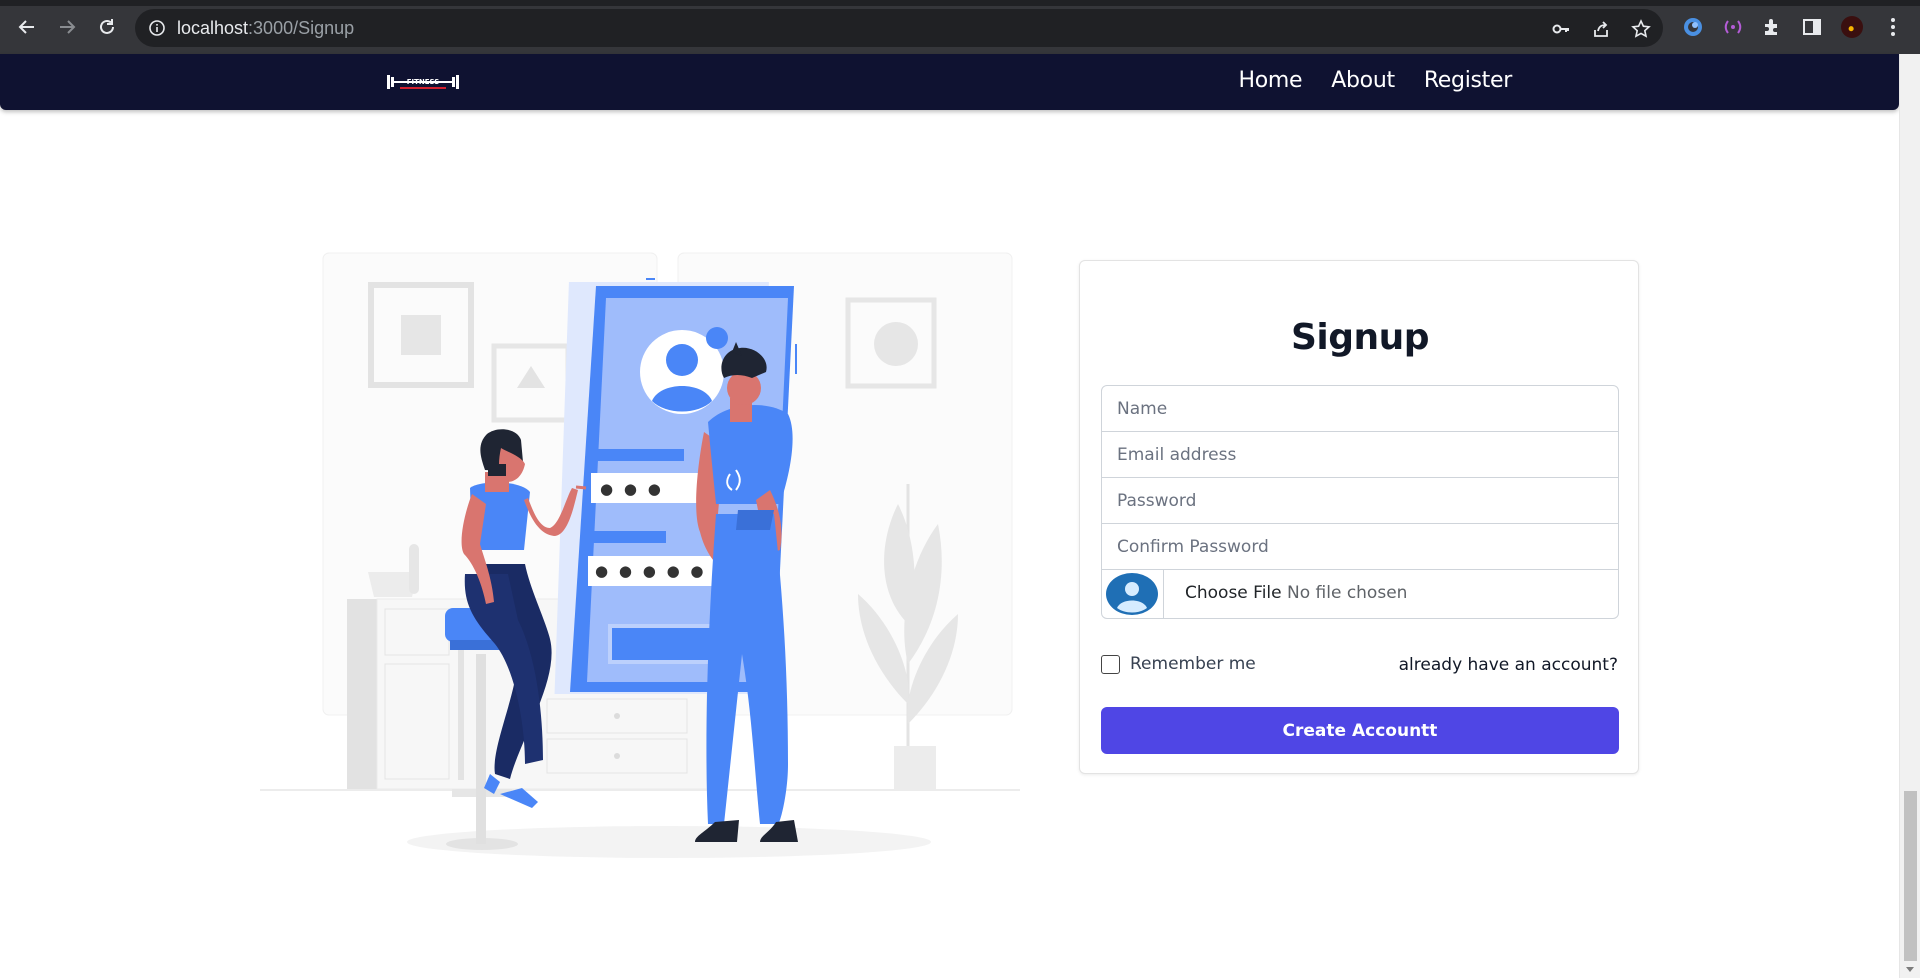 This screenshot has width=1920, height=978. I want to click on top-navbar: FITNESS Home About Register, so click(949, 82).